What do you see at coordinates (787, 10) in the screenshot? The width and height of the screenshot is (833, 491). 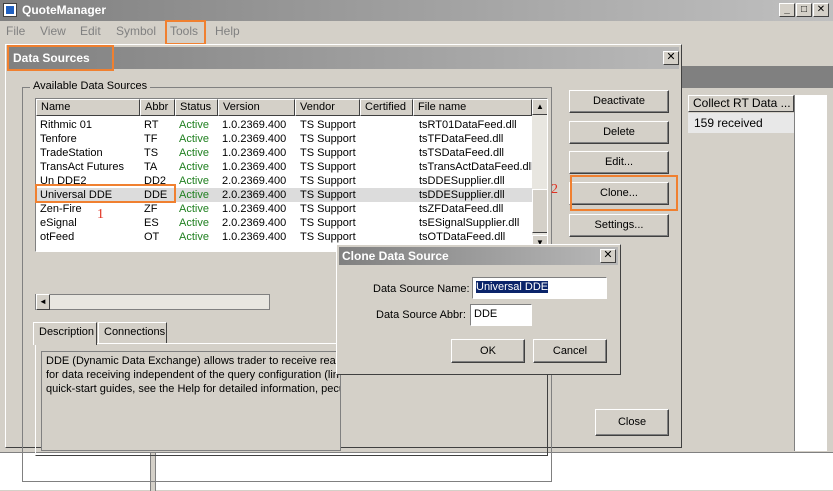 I see `minimize-button: _` at bounding box center [787, 10].